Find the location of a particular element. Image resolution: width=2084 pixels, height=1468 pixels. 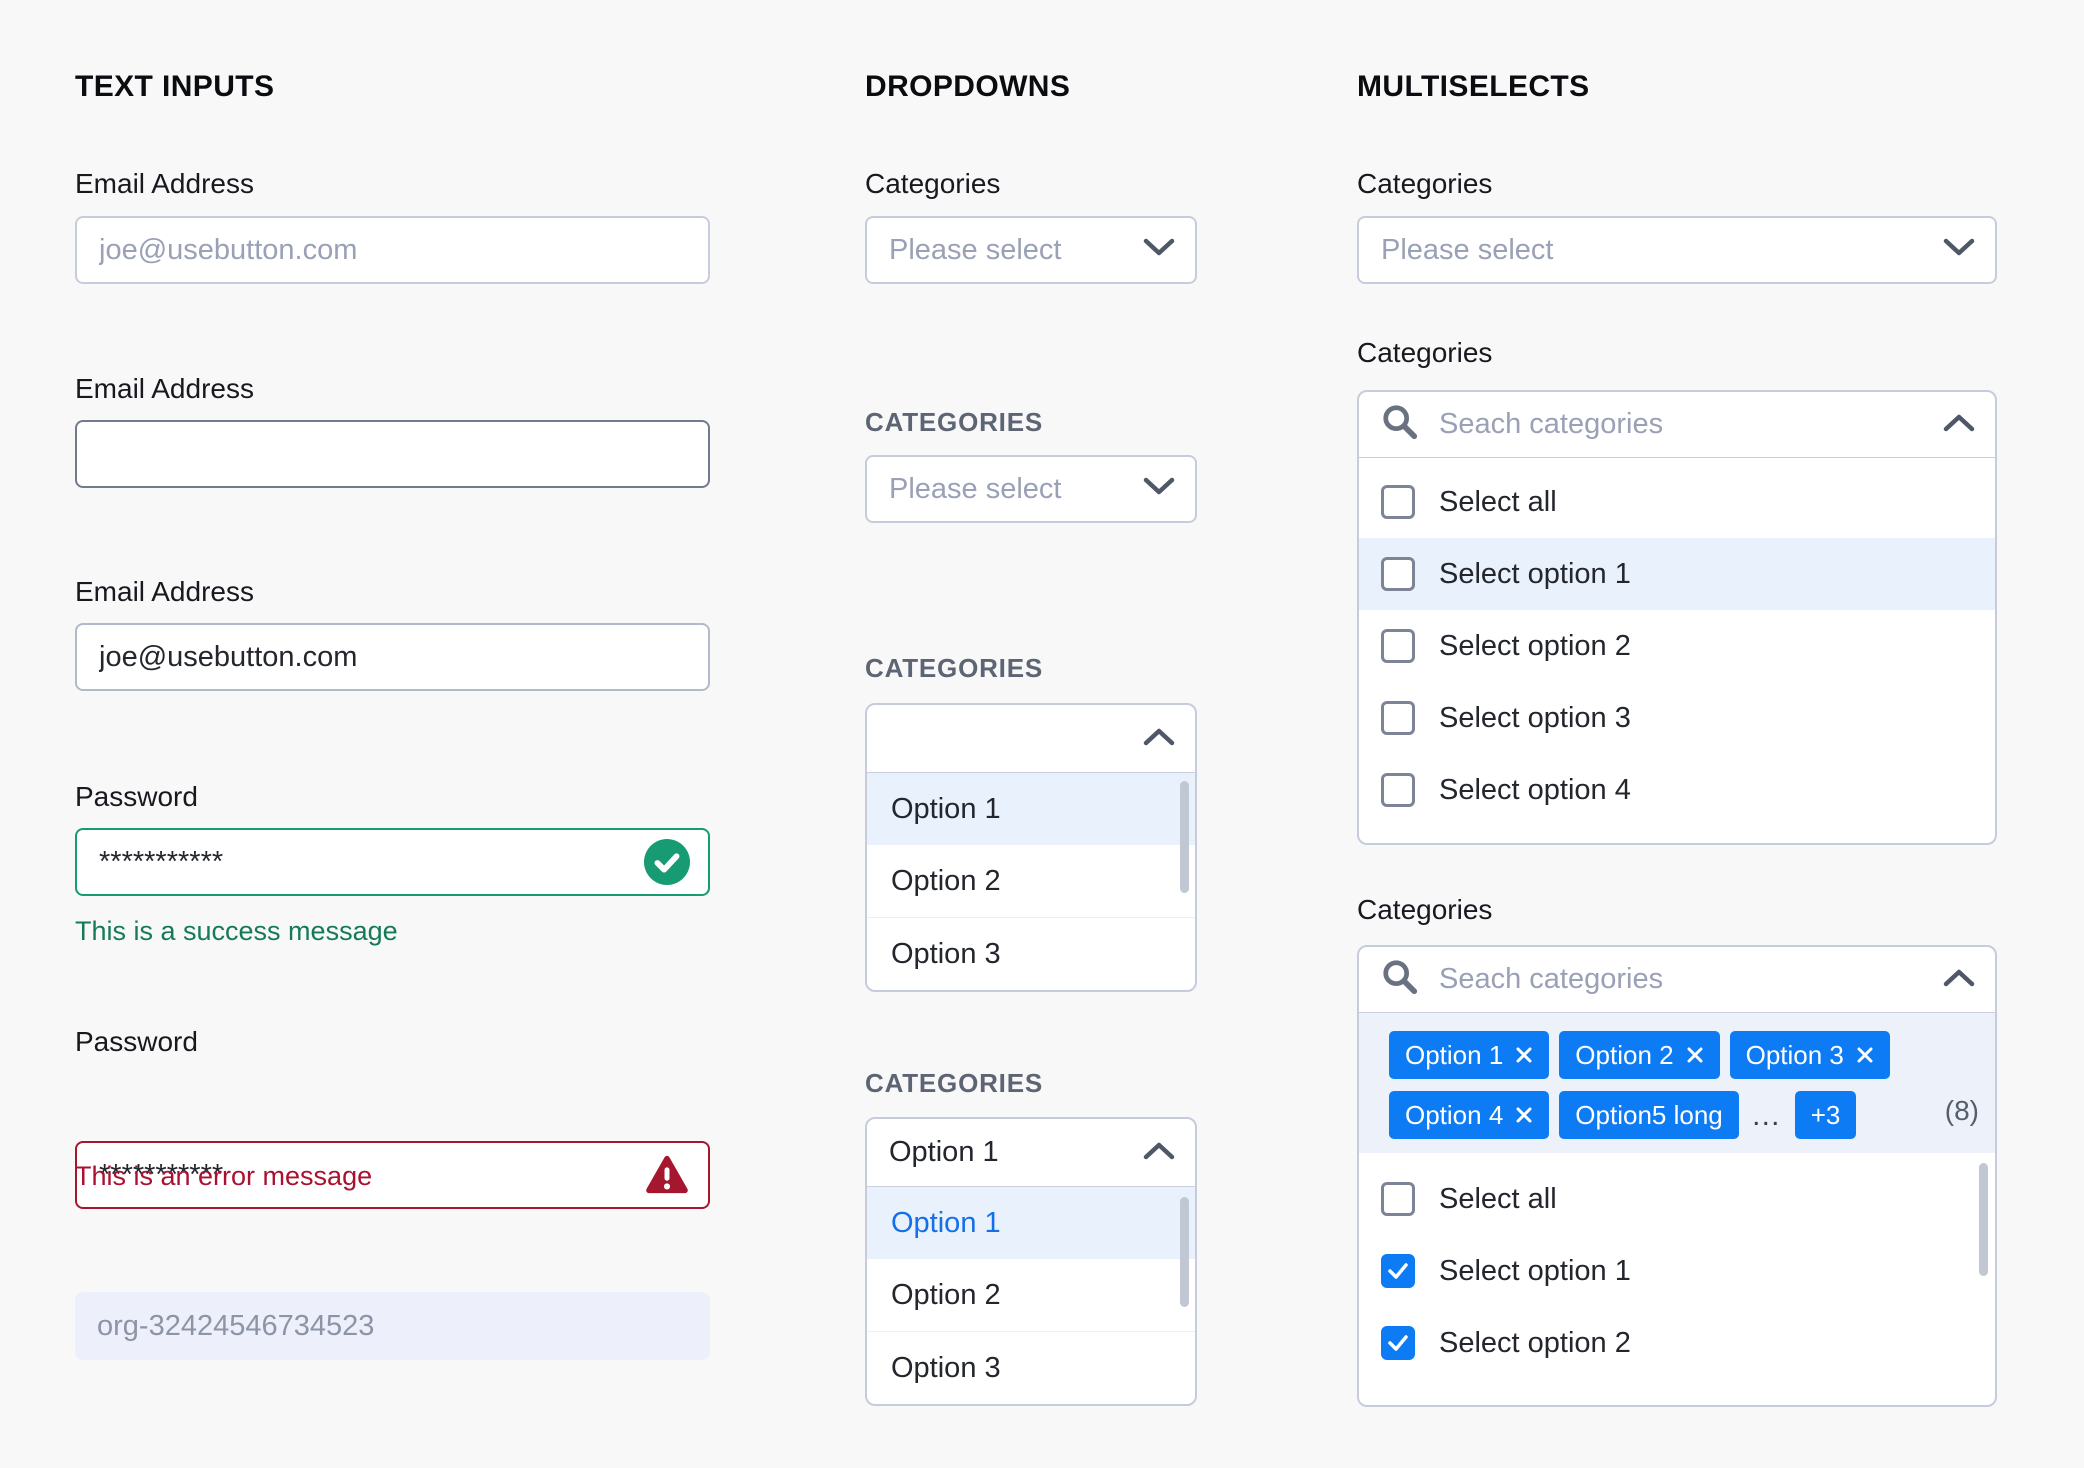

dropdown-open-options: Option 1 Option 2 Option 3 is located at coordinates (1031, 881).